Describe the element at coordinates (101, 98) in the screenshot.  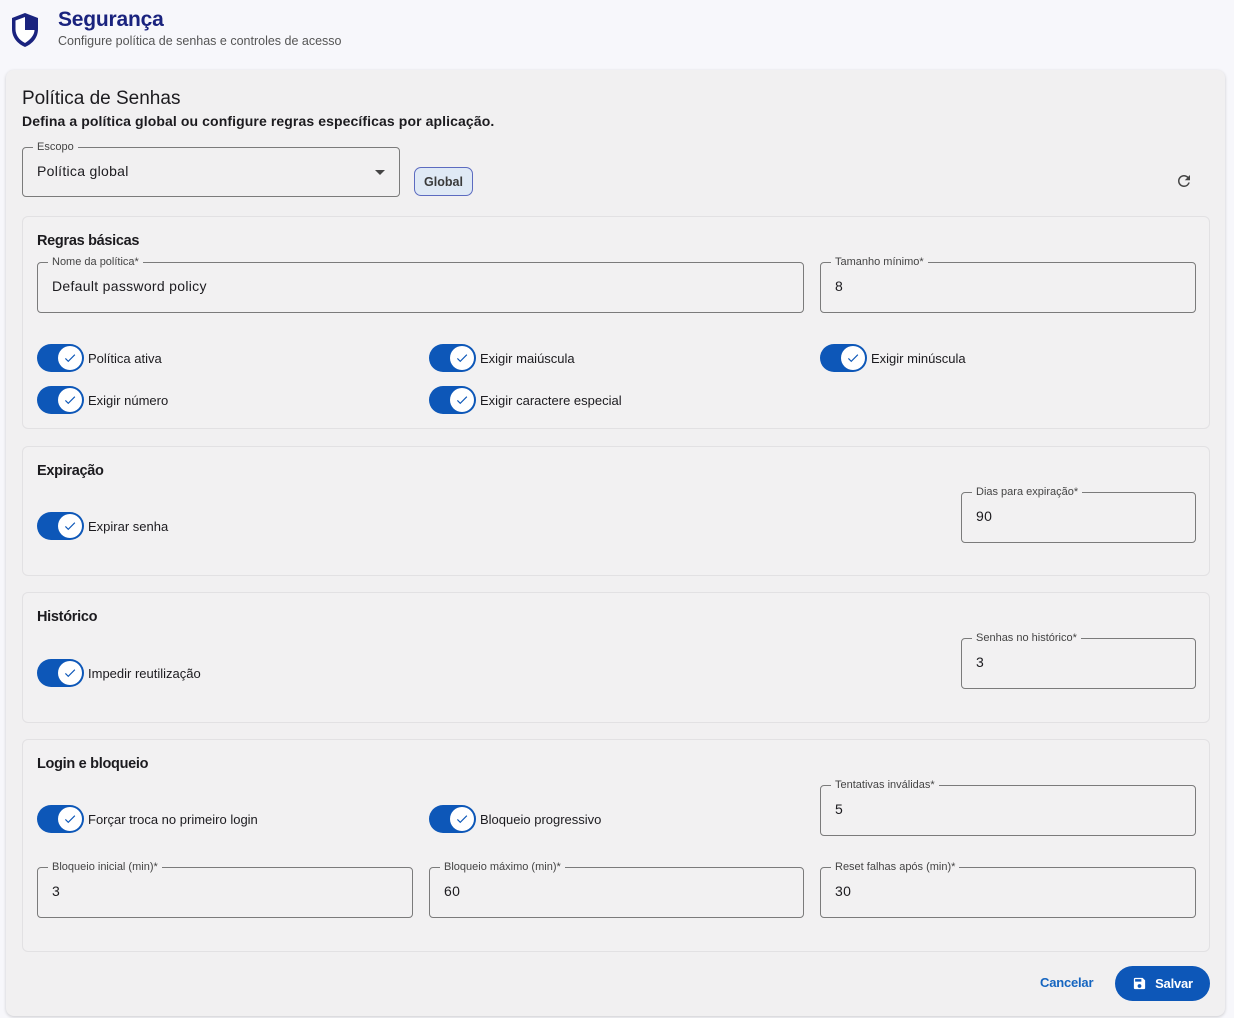
I see `card-title: Política de Senhas` at that location.